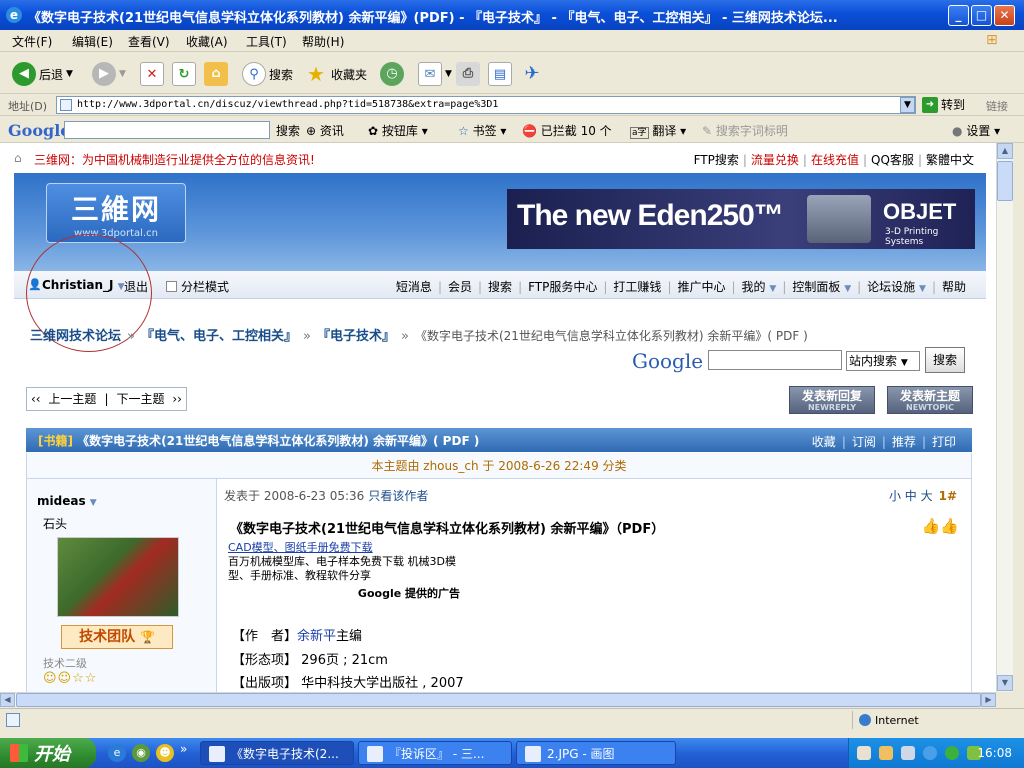  Describe the element at coordinates (141, 753) in the screenshot. I see `quicklaunch-app-icon: ◉` at that location.